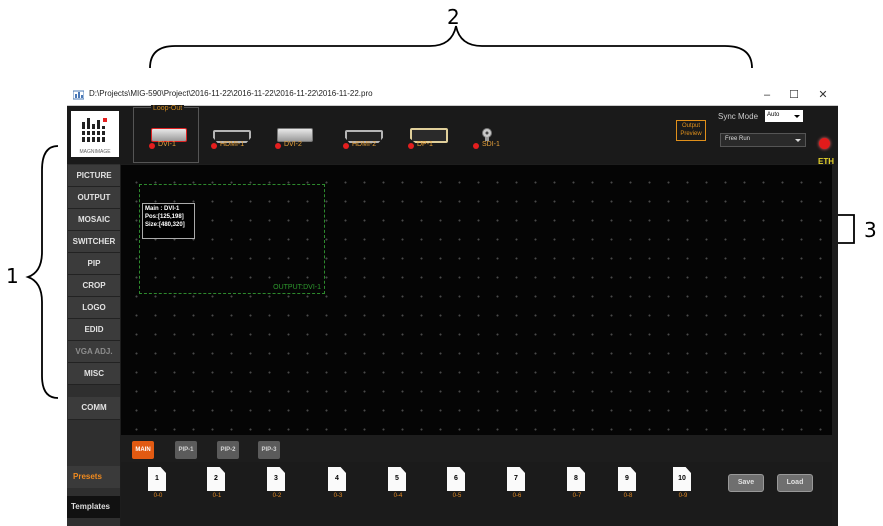 This screenshot has width=883, height=526. Describe the element at coordinates (164, 217) in the screenshot. I see `layer-info-position: Pos:[125,198]` at that location.